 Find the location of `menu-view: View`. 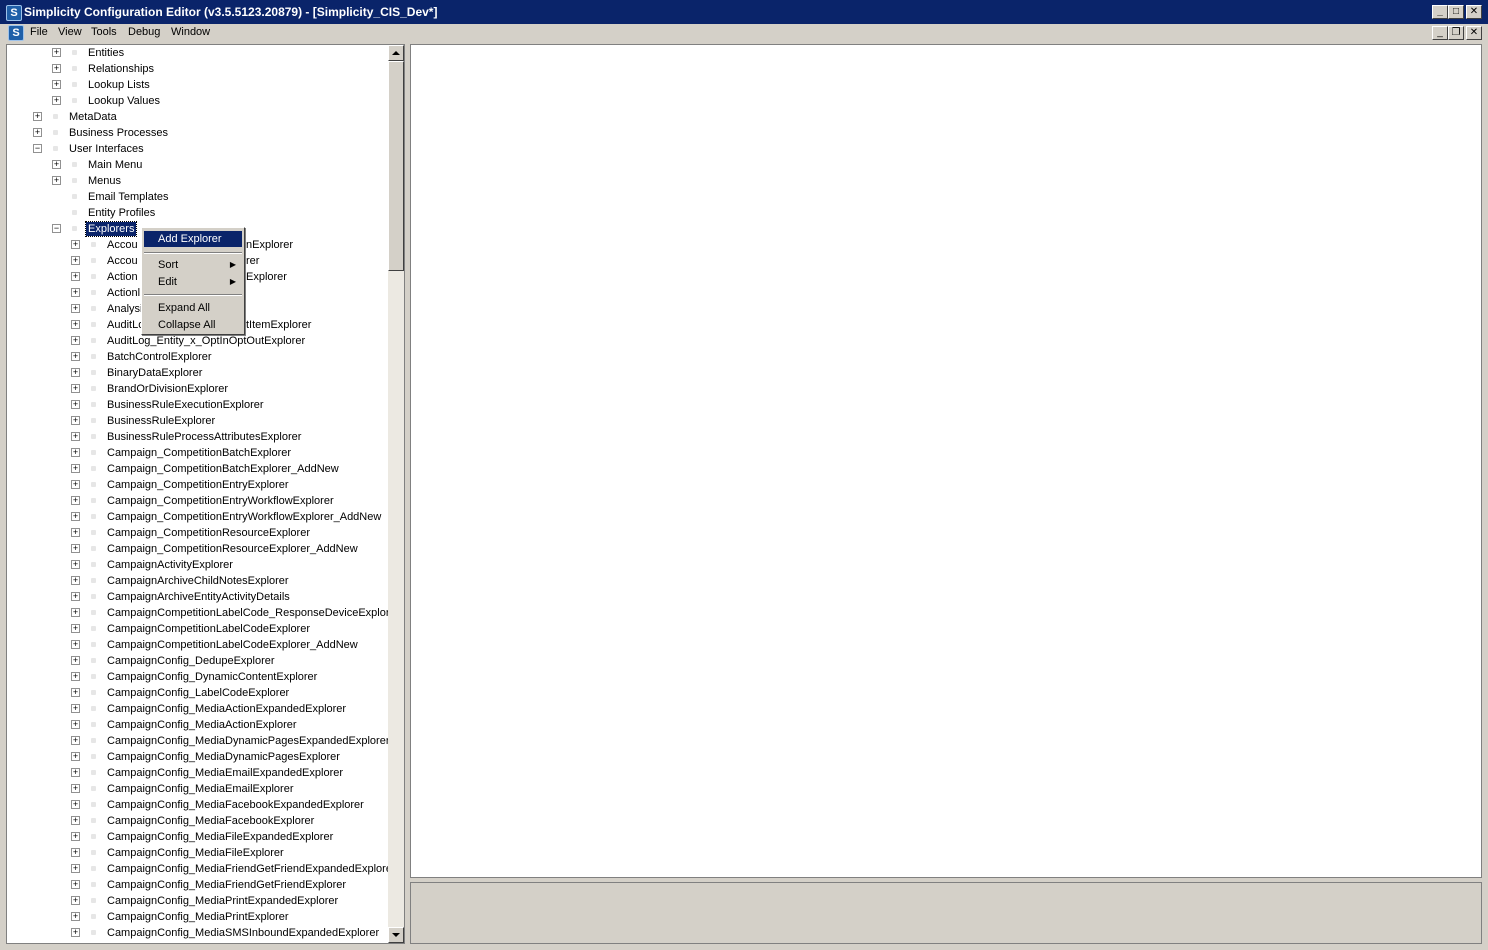

menu-view: View is located at coordinates (70, 32).